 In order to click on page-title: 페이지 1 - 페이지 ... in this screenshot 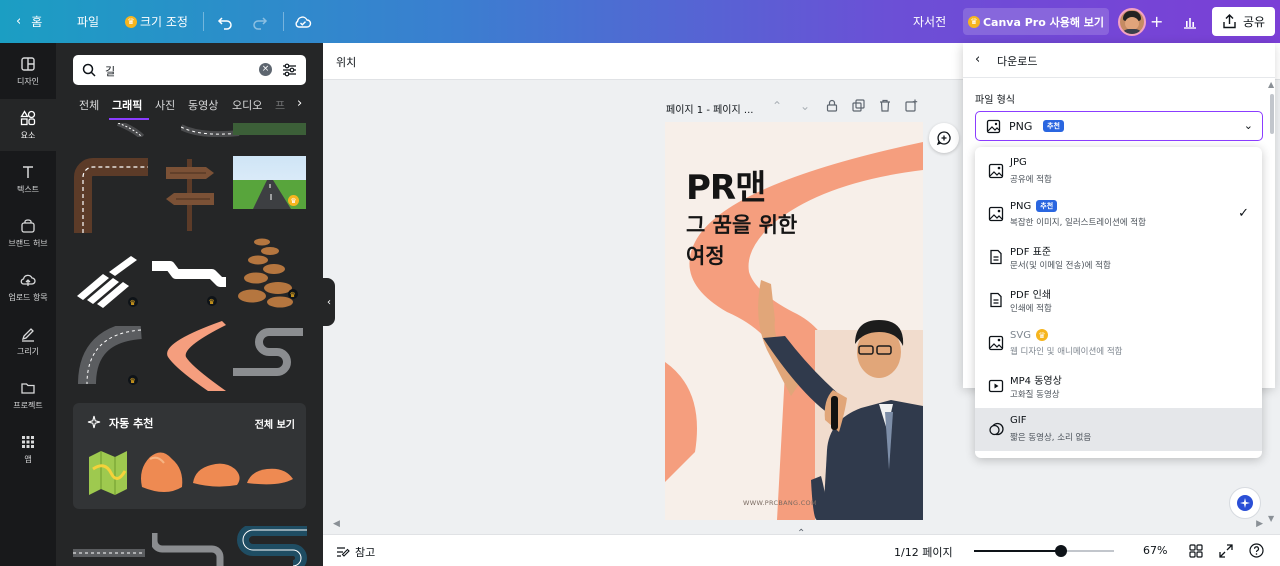, I will do `click(709, 108)`.